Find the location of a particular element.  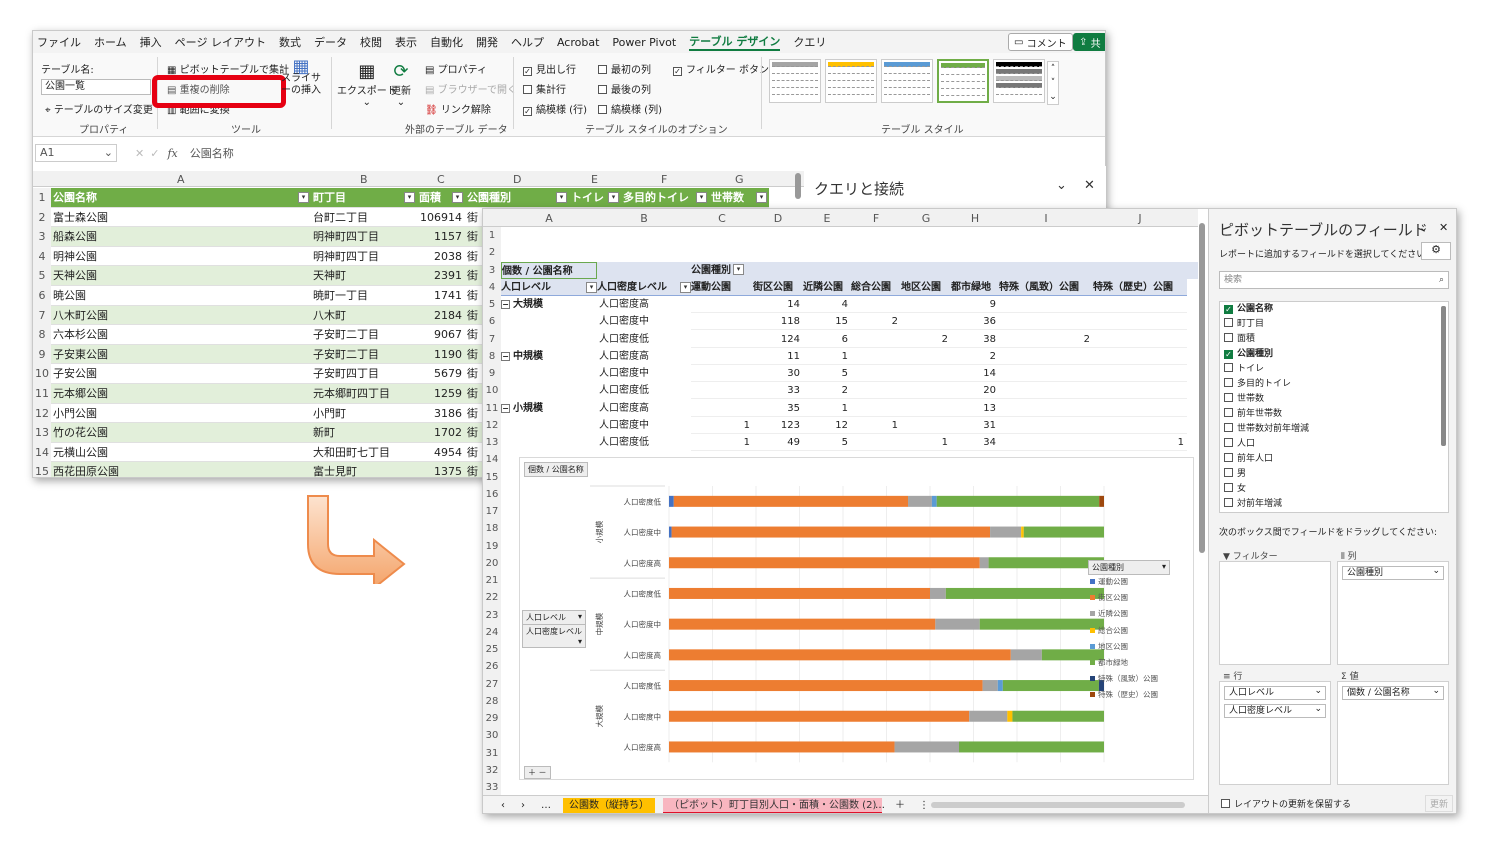

pivot-summarize-button: ▦ ピボットテーブルで集計 is located at coordinates (228, 68).